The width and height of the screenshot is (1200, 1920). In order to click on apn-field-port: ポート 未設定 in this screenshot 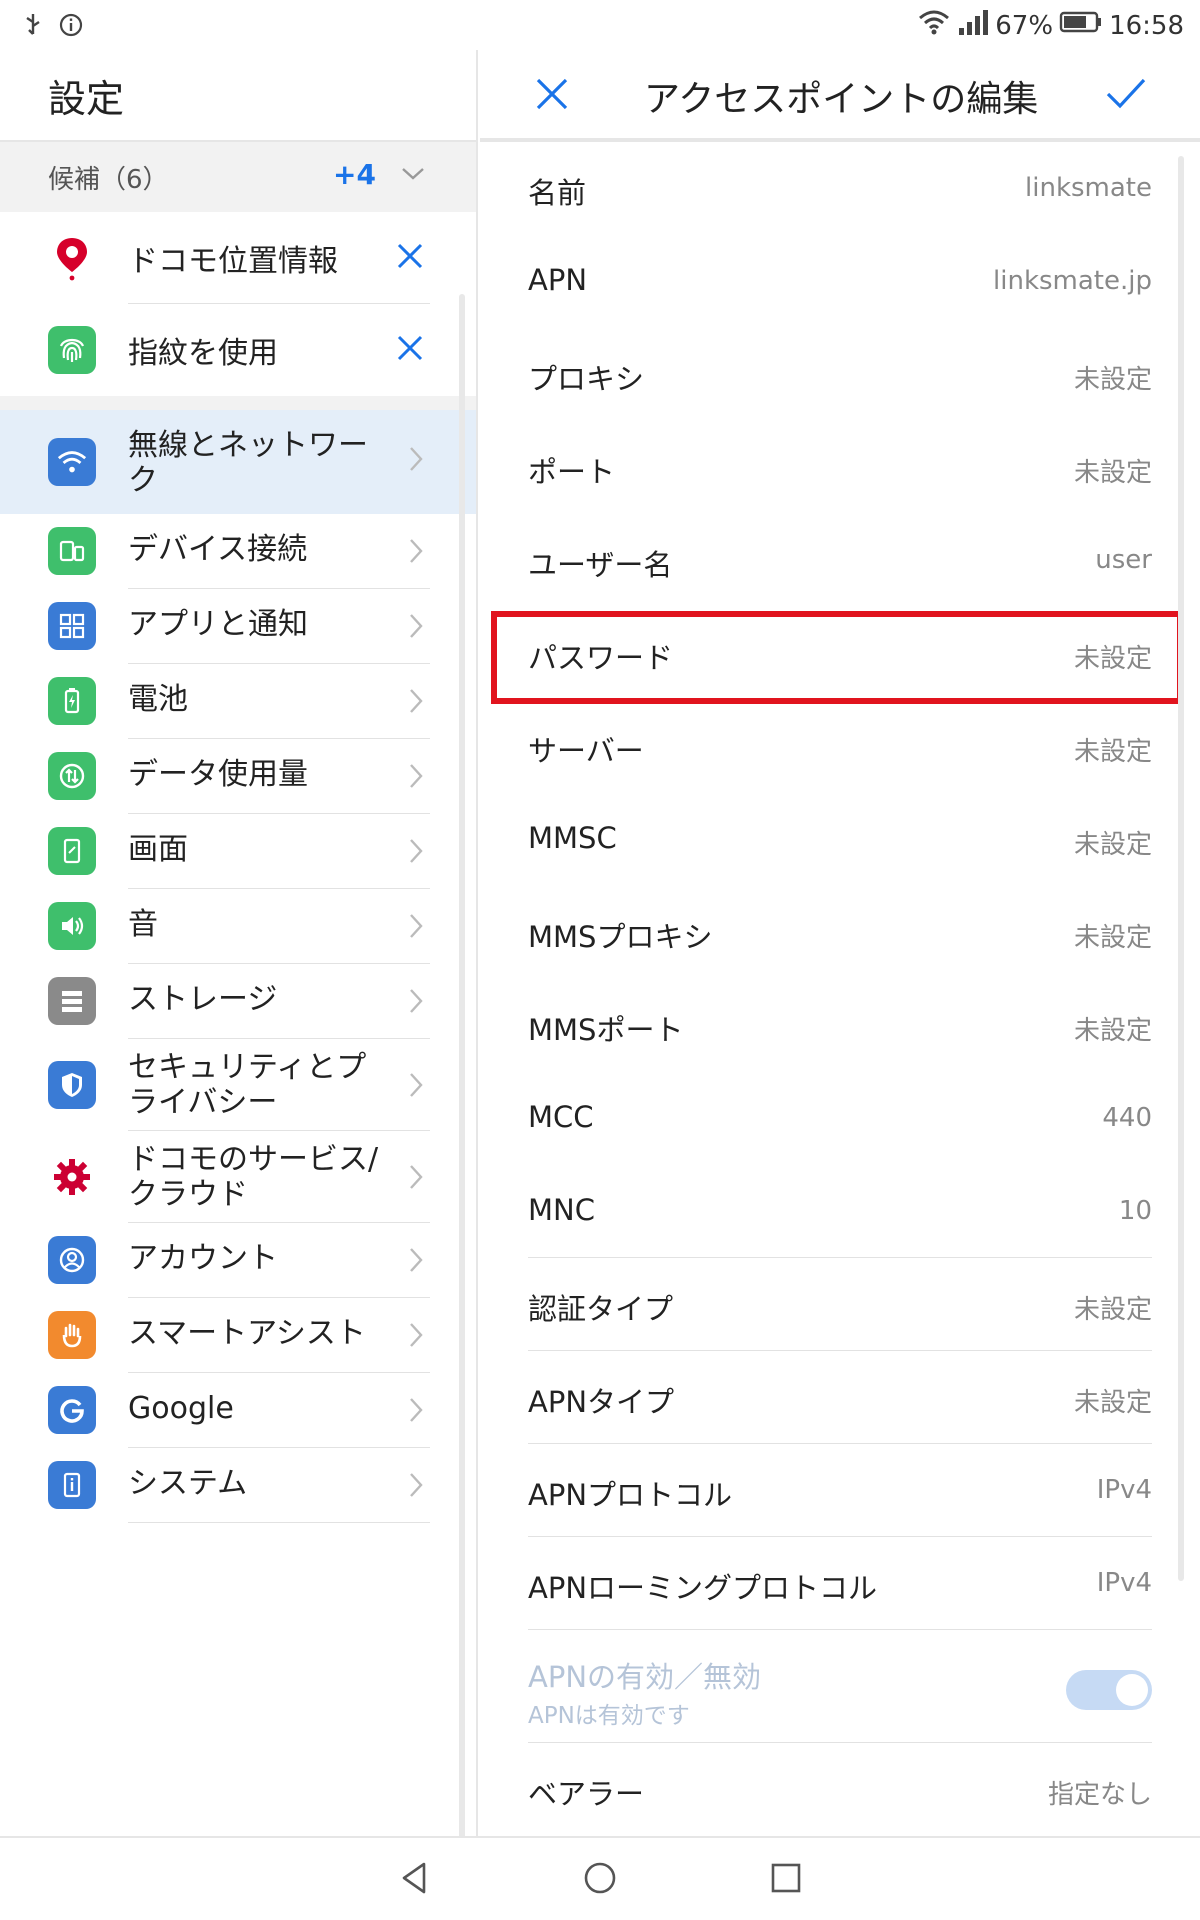, I will do `click(840, 467)`.